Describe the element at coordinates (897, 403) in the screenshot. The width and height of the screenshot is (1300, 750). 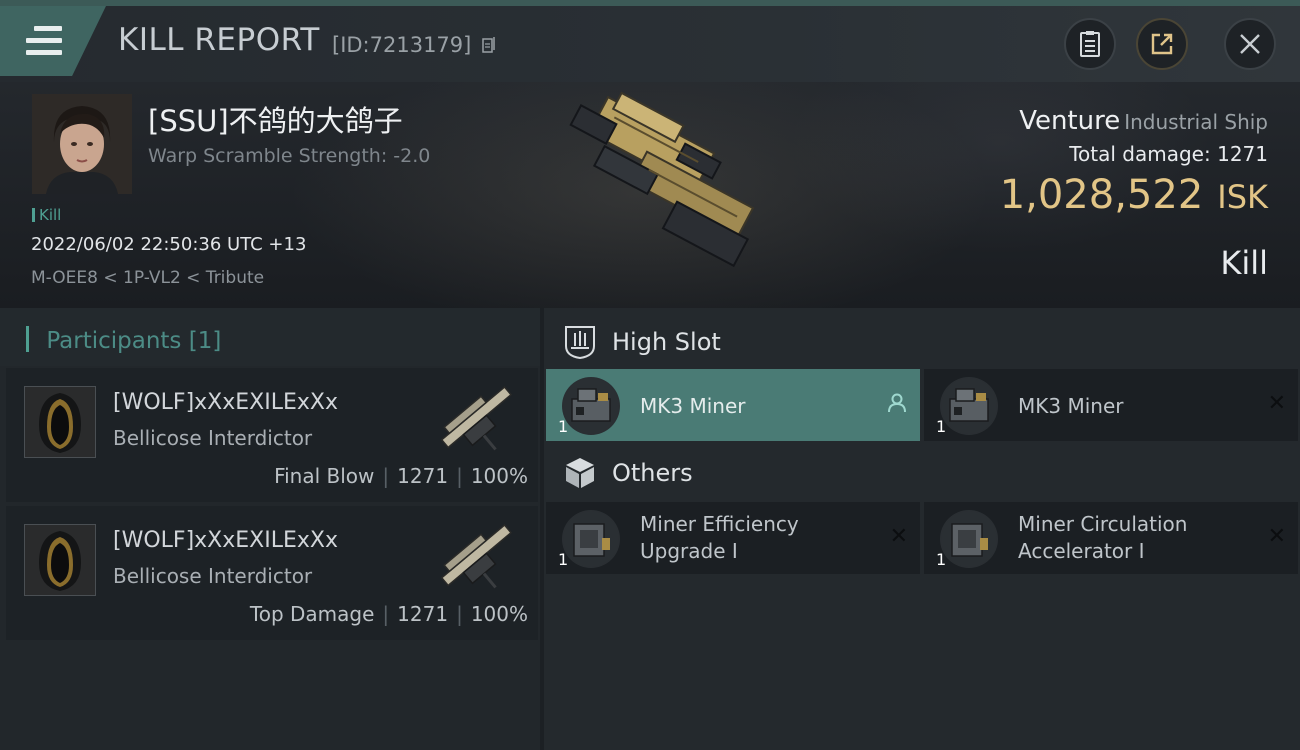
I see `pilot-icon` at that location.